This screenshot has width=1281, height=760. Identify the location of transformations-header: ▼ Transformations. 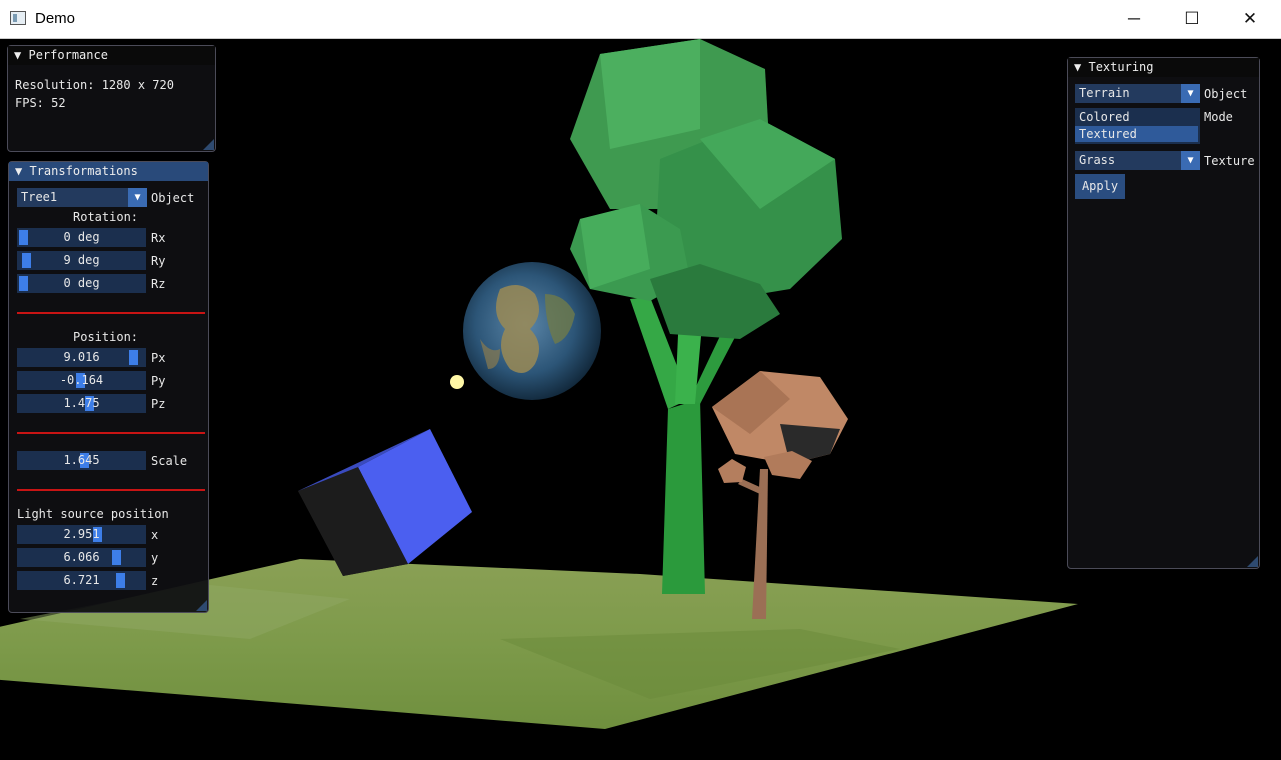
(108, 171).